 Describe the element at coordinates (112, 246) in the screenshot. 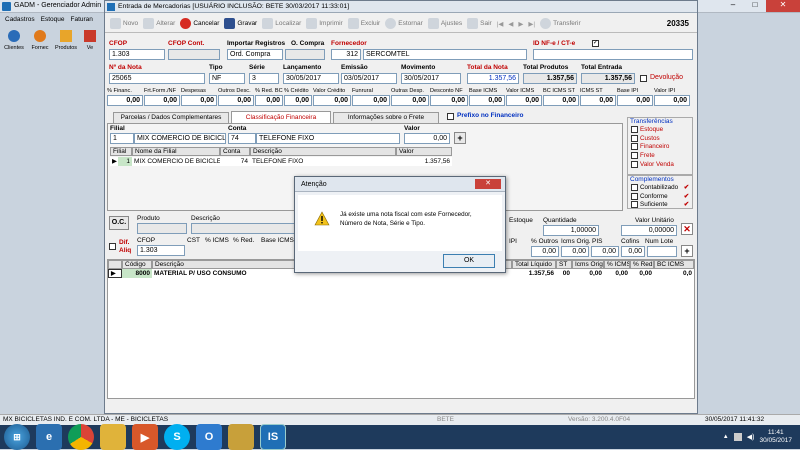

I see `dif-aliq-checkbox` at that location.